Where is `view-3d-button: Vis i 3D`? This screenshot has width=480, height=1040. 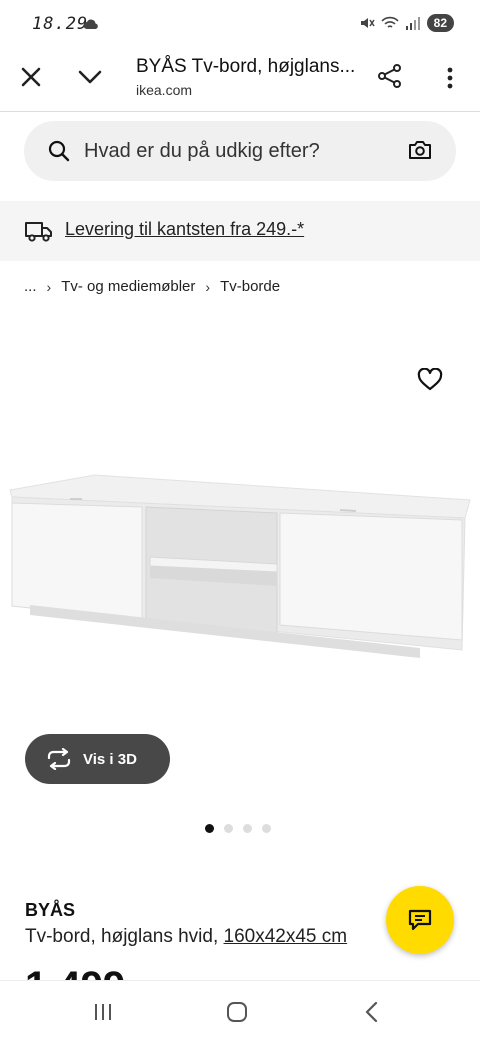 view-3d-button: Vis i 3D is located at coordinates (97, 759).